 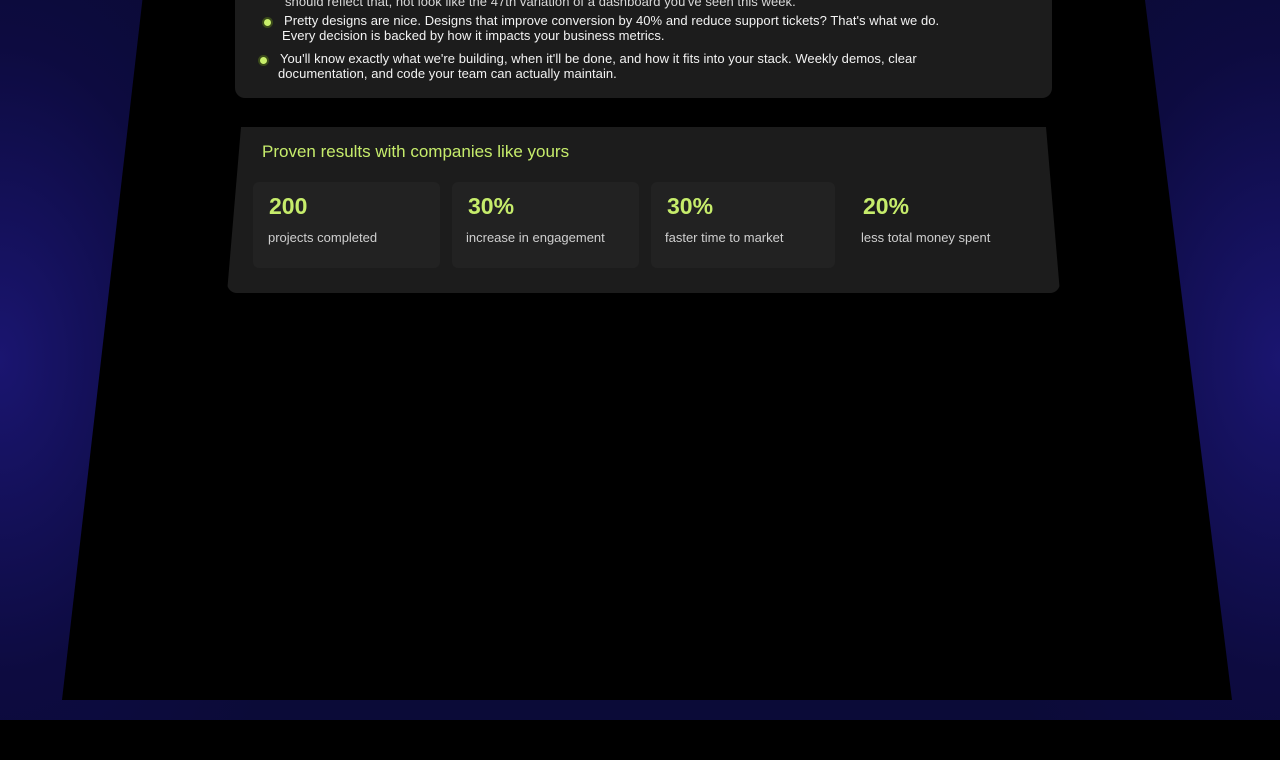 What do you see at coordinates (545, 225) in the screenshot?
I see `stat-card: 30% increase in engagement` at bounding box center [545, 225].